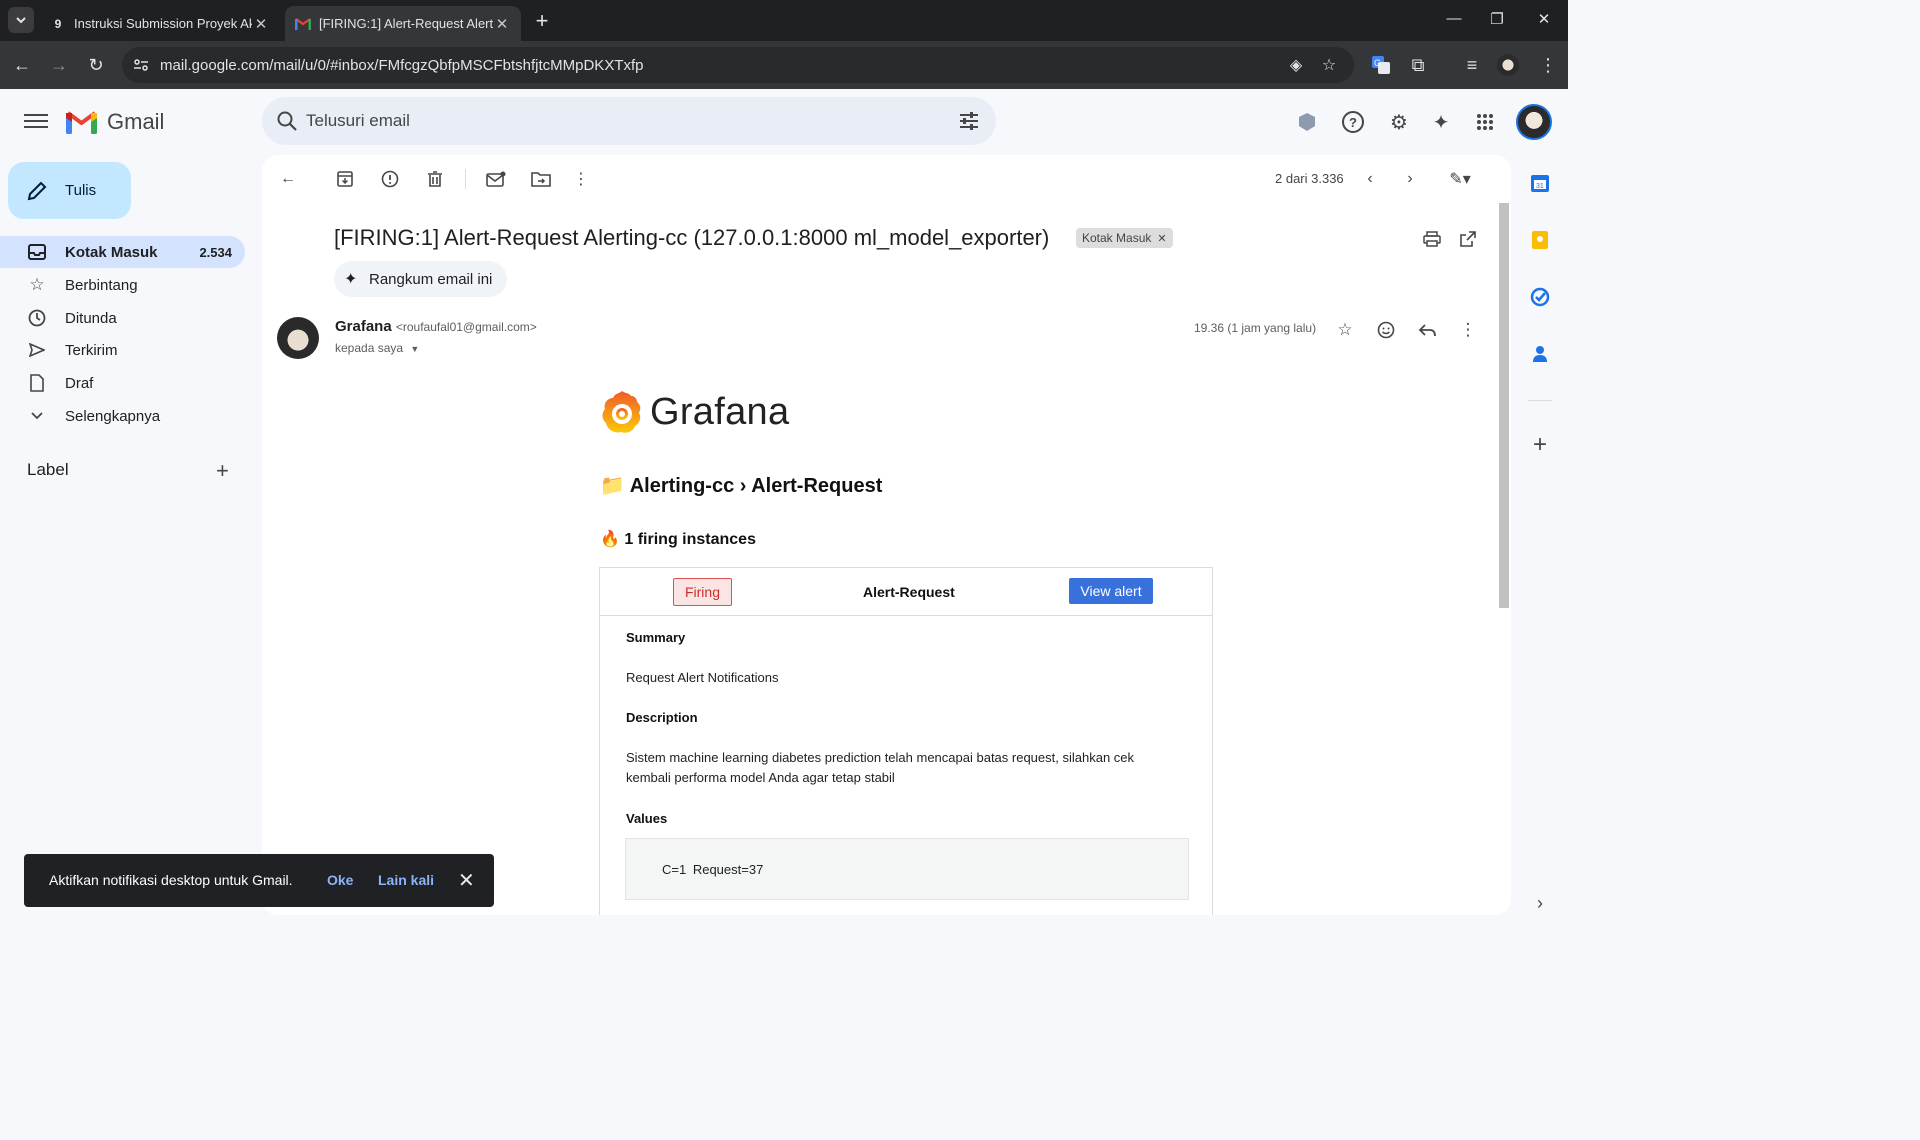 This screenshot has height=1140, width=1920. What do you see at coordinates (288, 179) in the screenshot?
I see `back-to-inbox-icon: ←` at bounding box center [288, 179].